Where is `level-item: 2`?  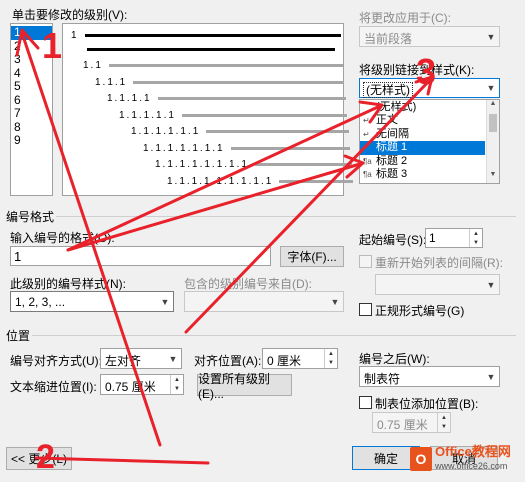 level-item: 2 is located at coordinates (31, 46).